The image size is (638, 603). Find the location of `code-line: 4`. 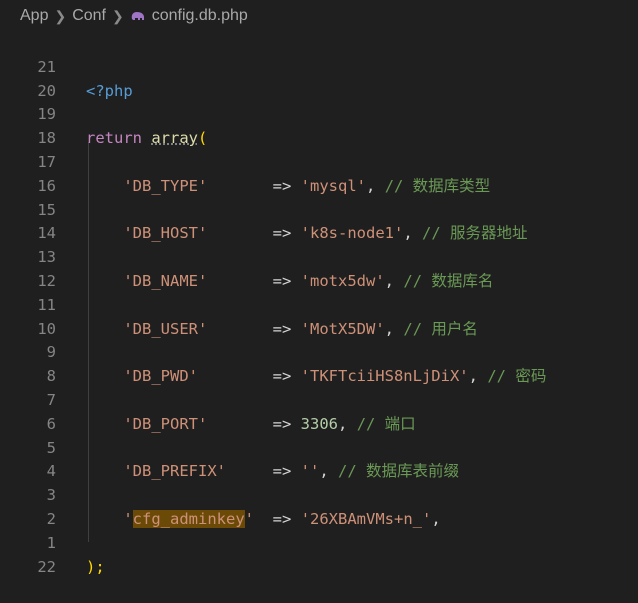

code-line: 4 is located at coordinates (319, 458).